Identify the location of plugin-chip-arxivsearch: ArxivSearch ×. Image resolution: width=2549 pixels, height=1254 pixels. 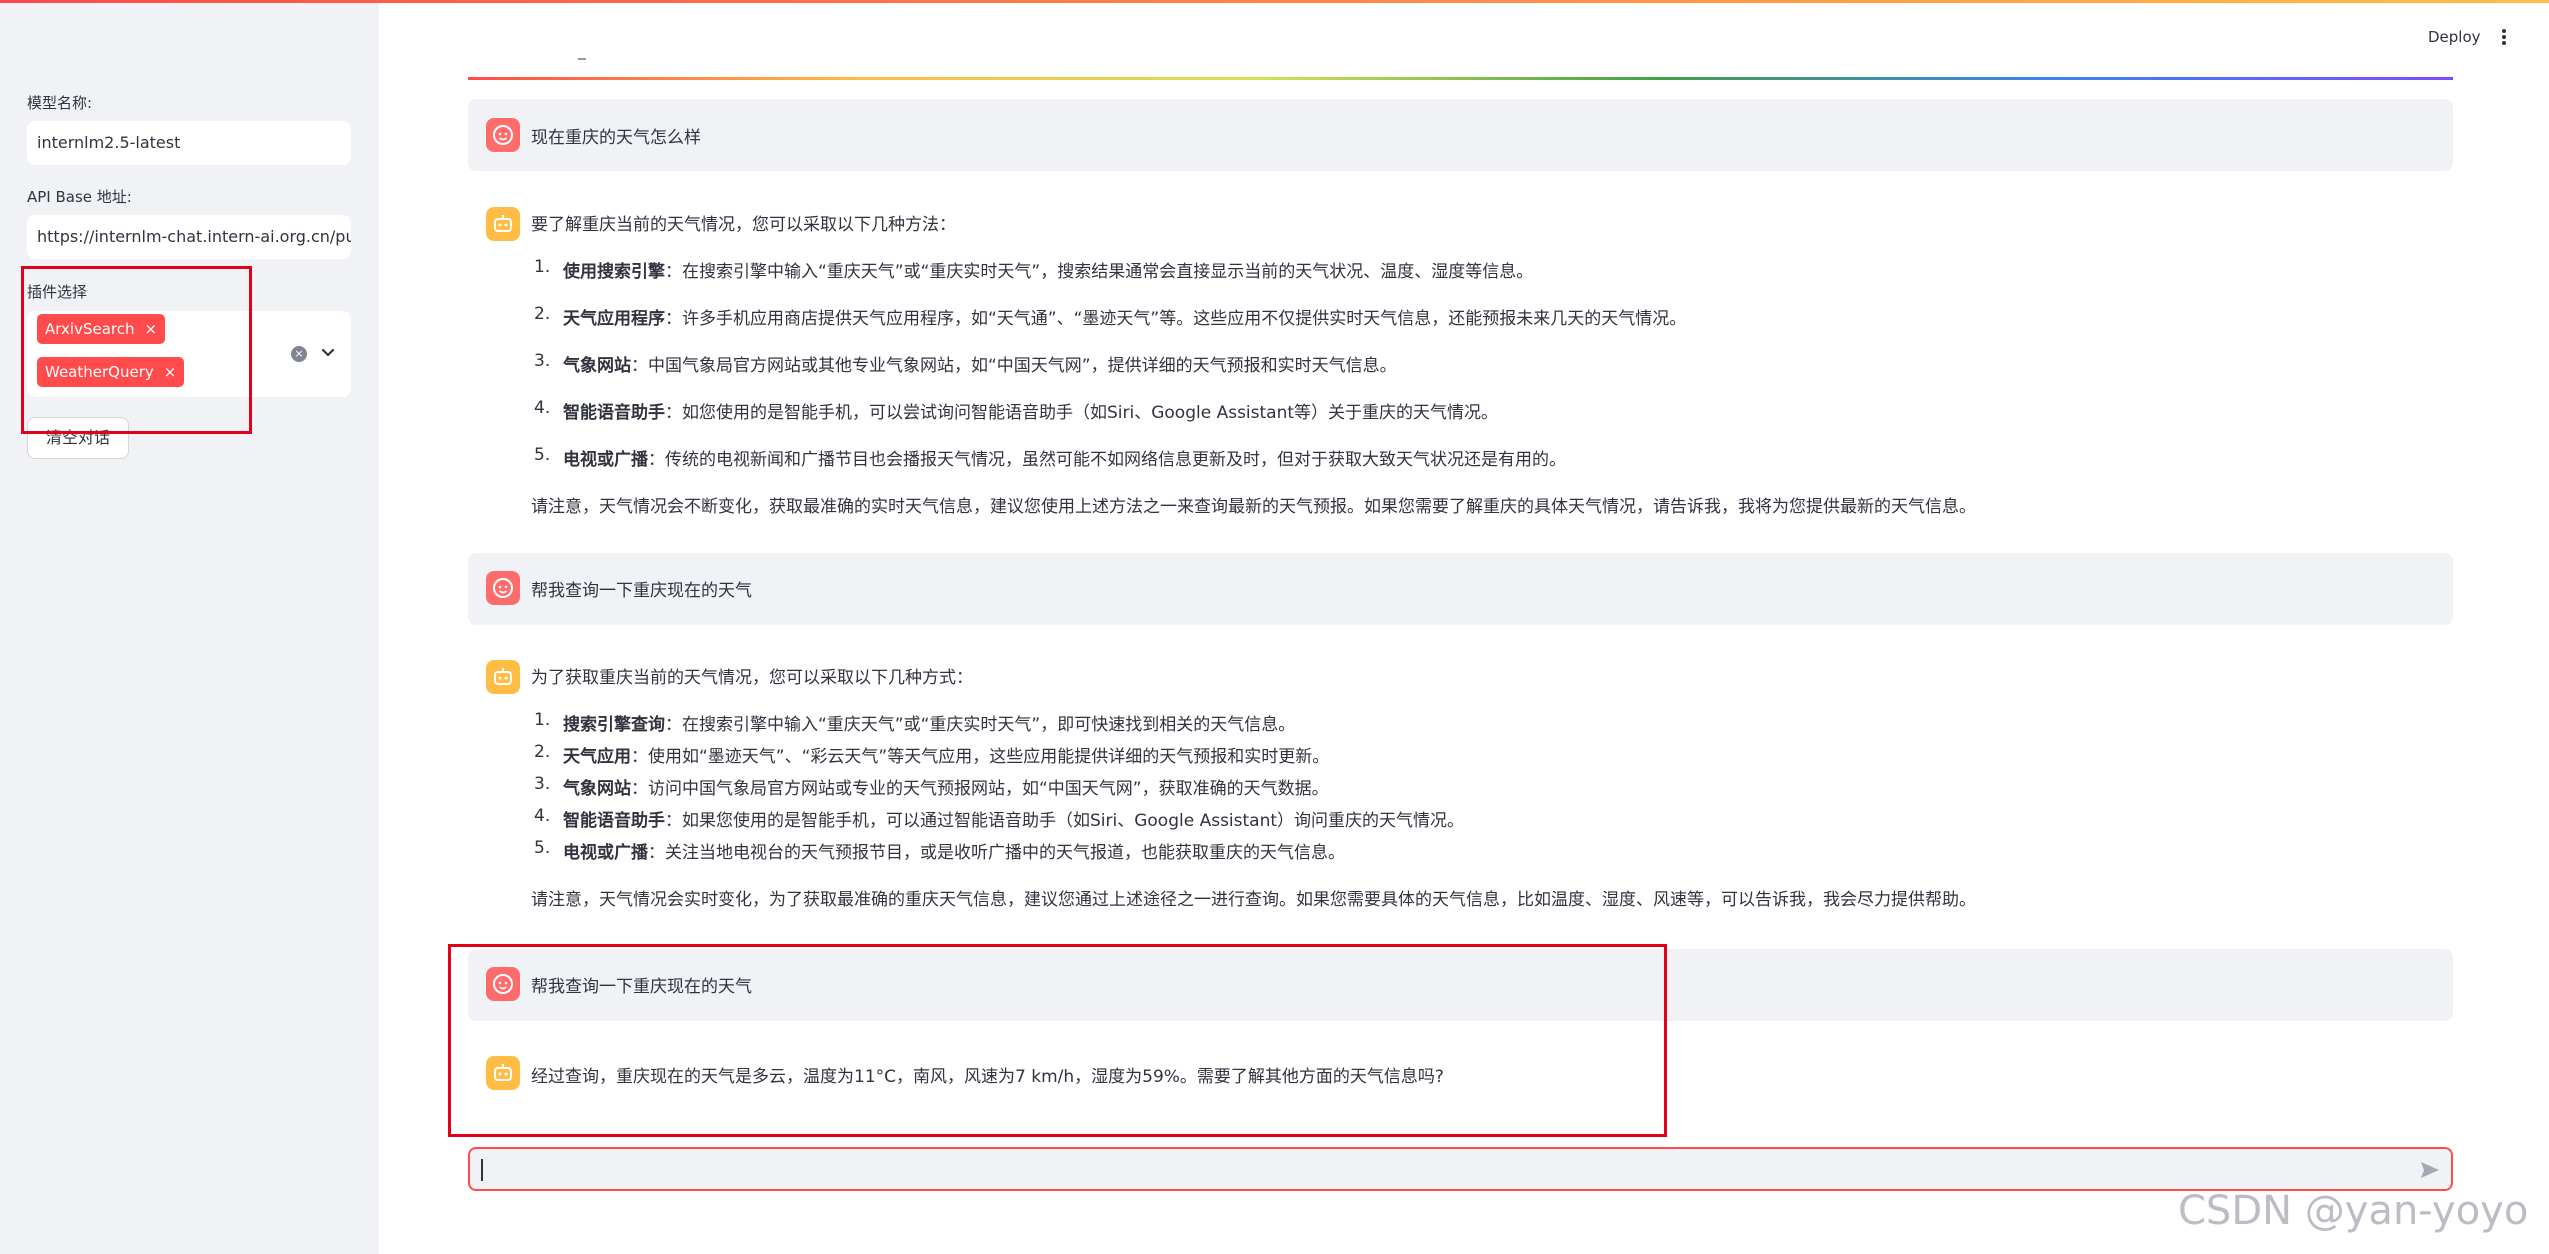
(101, 329).